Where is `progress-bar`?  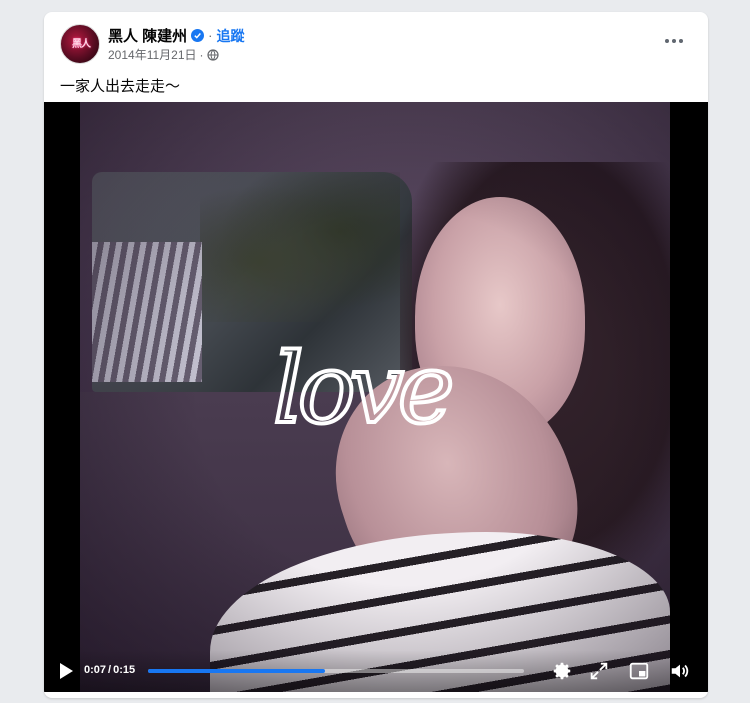 progress-bar is located at coordinates (336, 671).